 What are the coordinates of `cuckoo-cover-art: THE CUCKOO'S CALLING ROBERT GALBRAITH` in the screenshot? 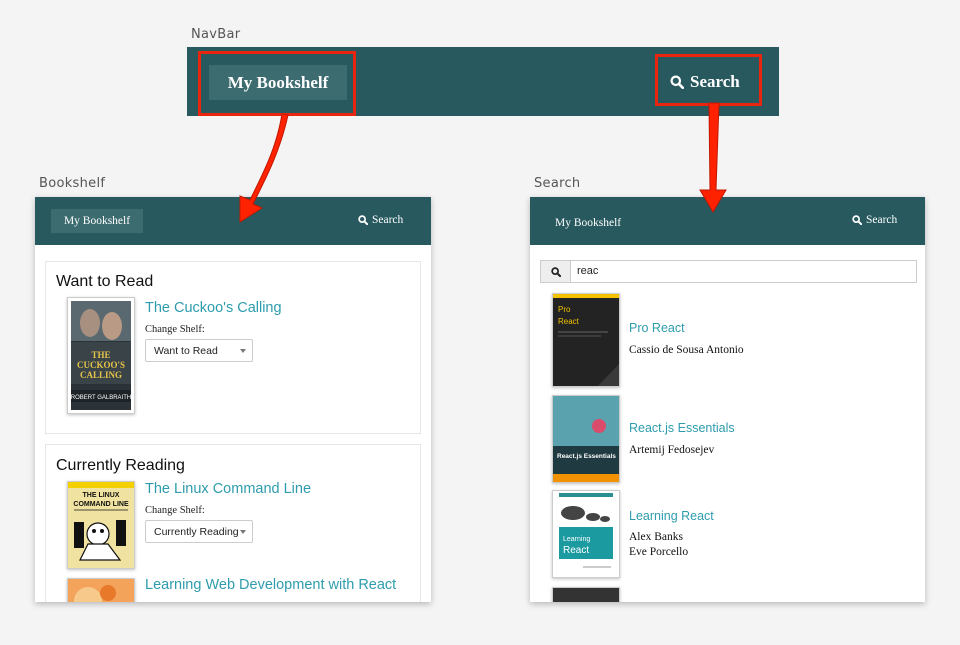 It's located at (101, 355).